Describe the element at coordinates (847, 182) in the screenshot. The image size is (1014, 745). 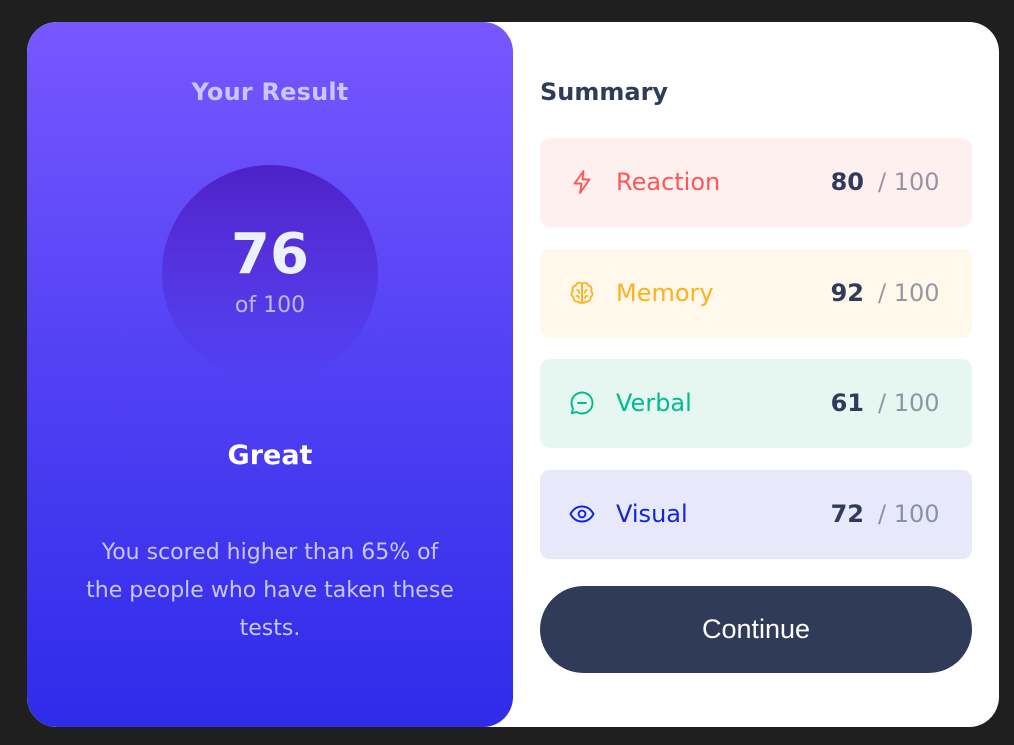
I see `summary-score-reaction: 80` at that location.